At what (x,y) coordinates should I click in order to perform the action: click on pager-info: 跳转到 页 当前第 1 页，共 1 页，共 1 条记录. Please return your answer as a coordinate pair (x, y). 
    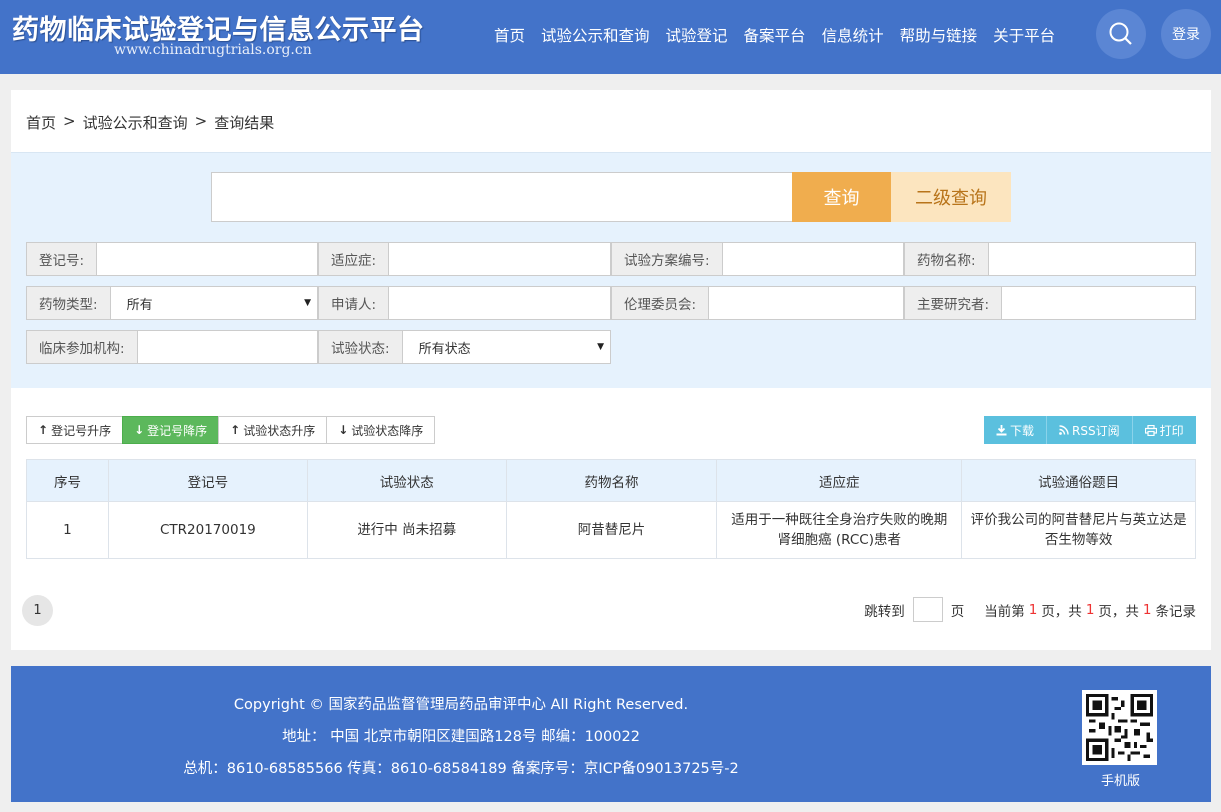
    Looking at the image, I should click on (1030, 609).